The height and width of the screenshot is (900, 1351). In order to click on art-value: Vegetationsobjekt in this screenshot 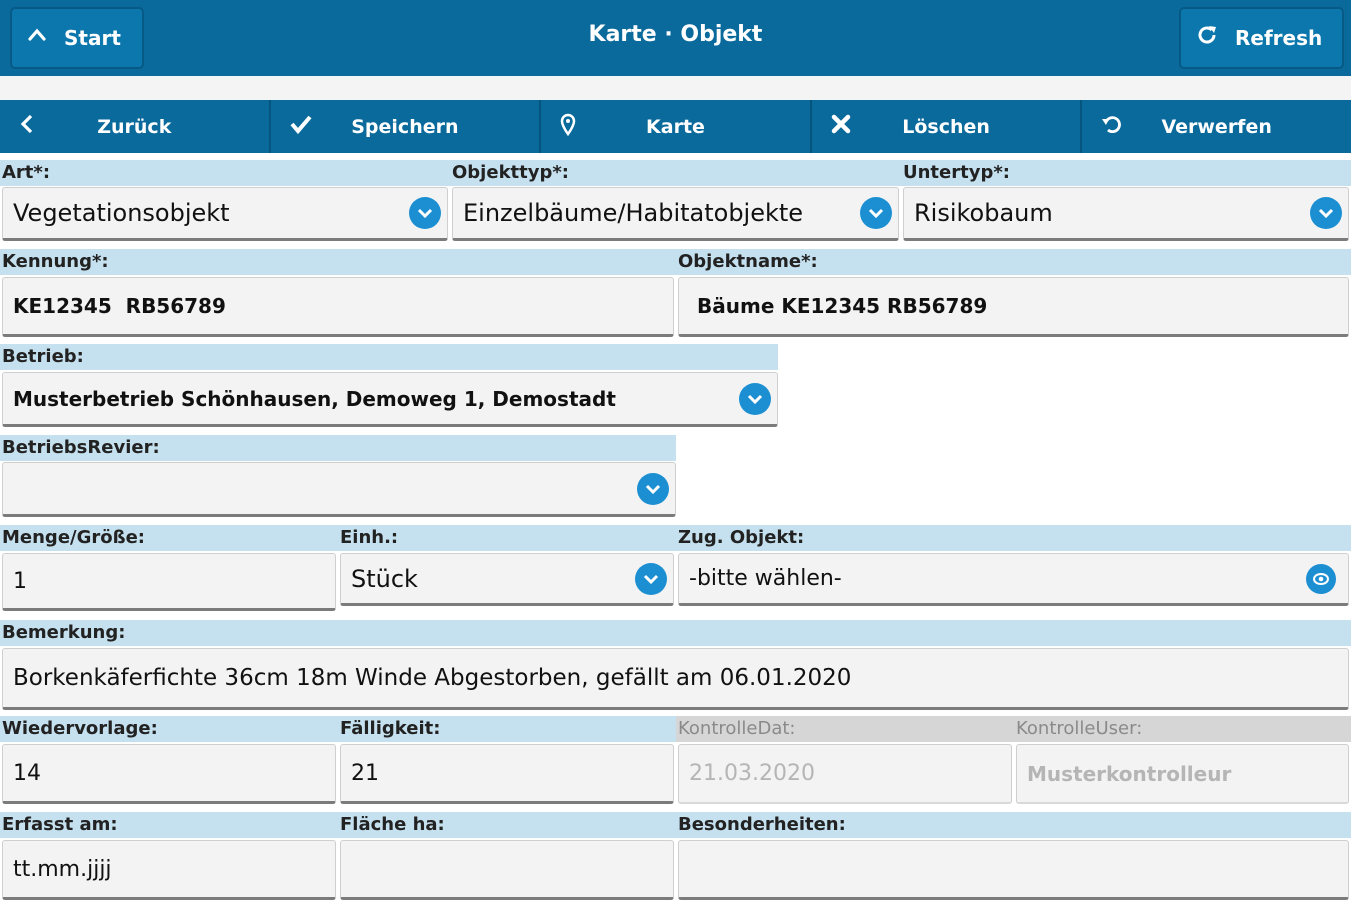, I will do `click(121, 213)`.